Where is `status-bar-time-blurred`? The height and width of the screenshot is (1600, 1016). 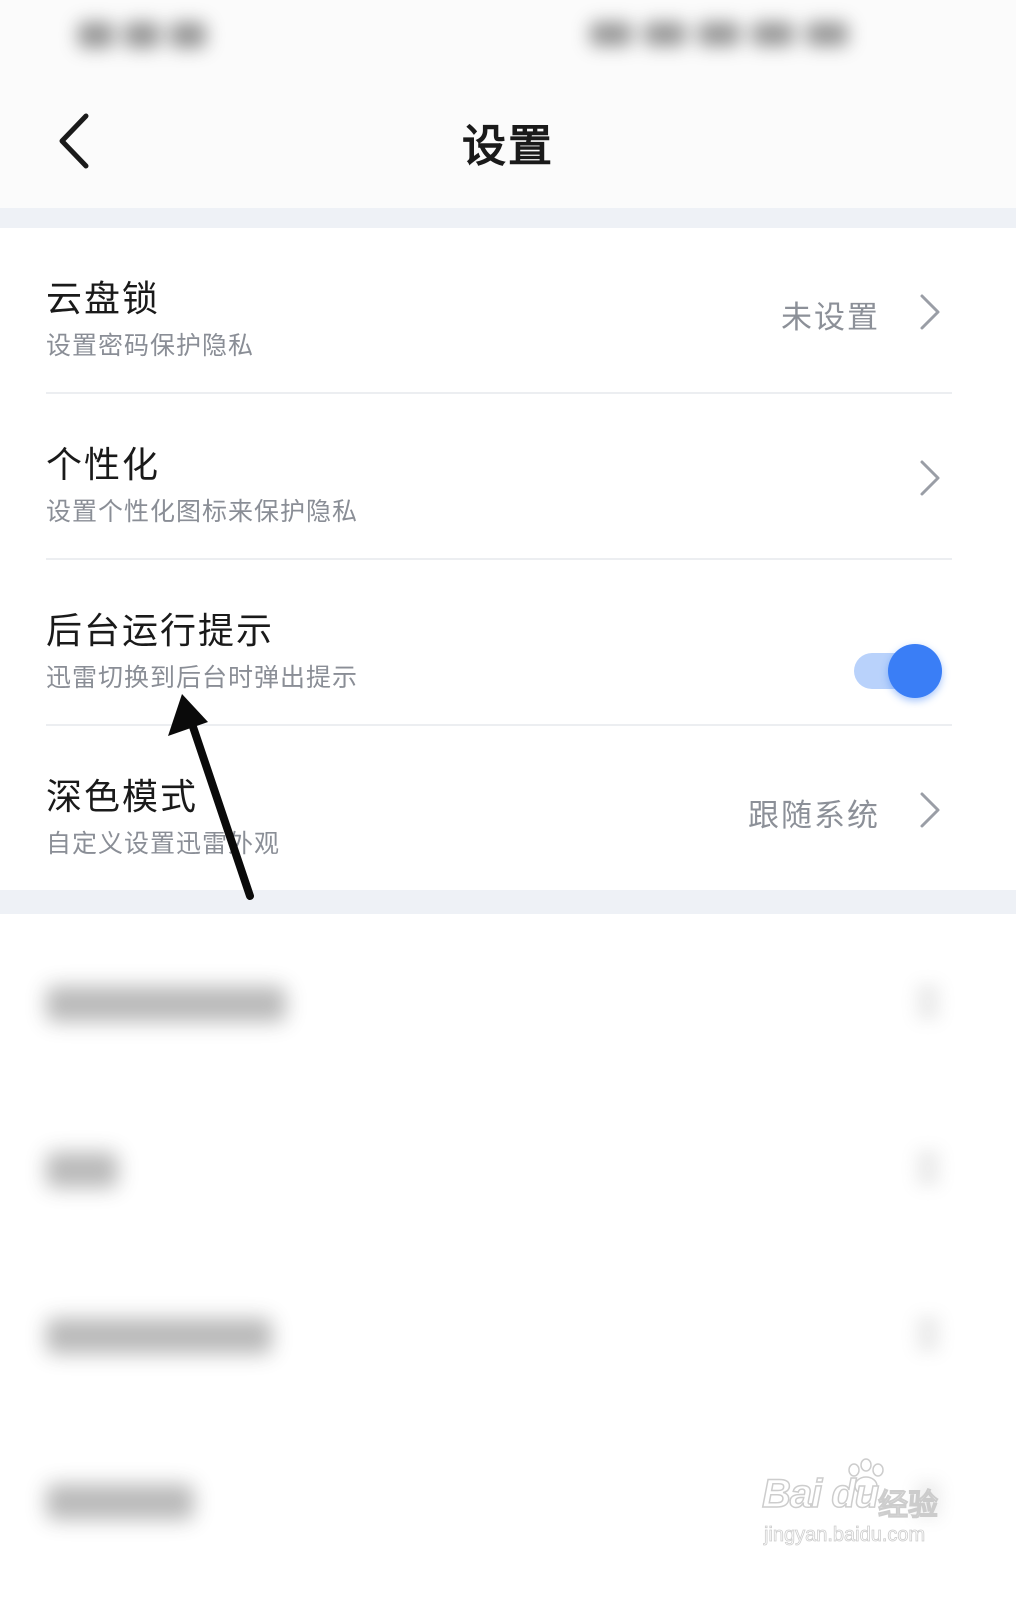
status-bar-time-blurred is located at coordinates (148, 37).